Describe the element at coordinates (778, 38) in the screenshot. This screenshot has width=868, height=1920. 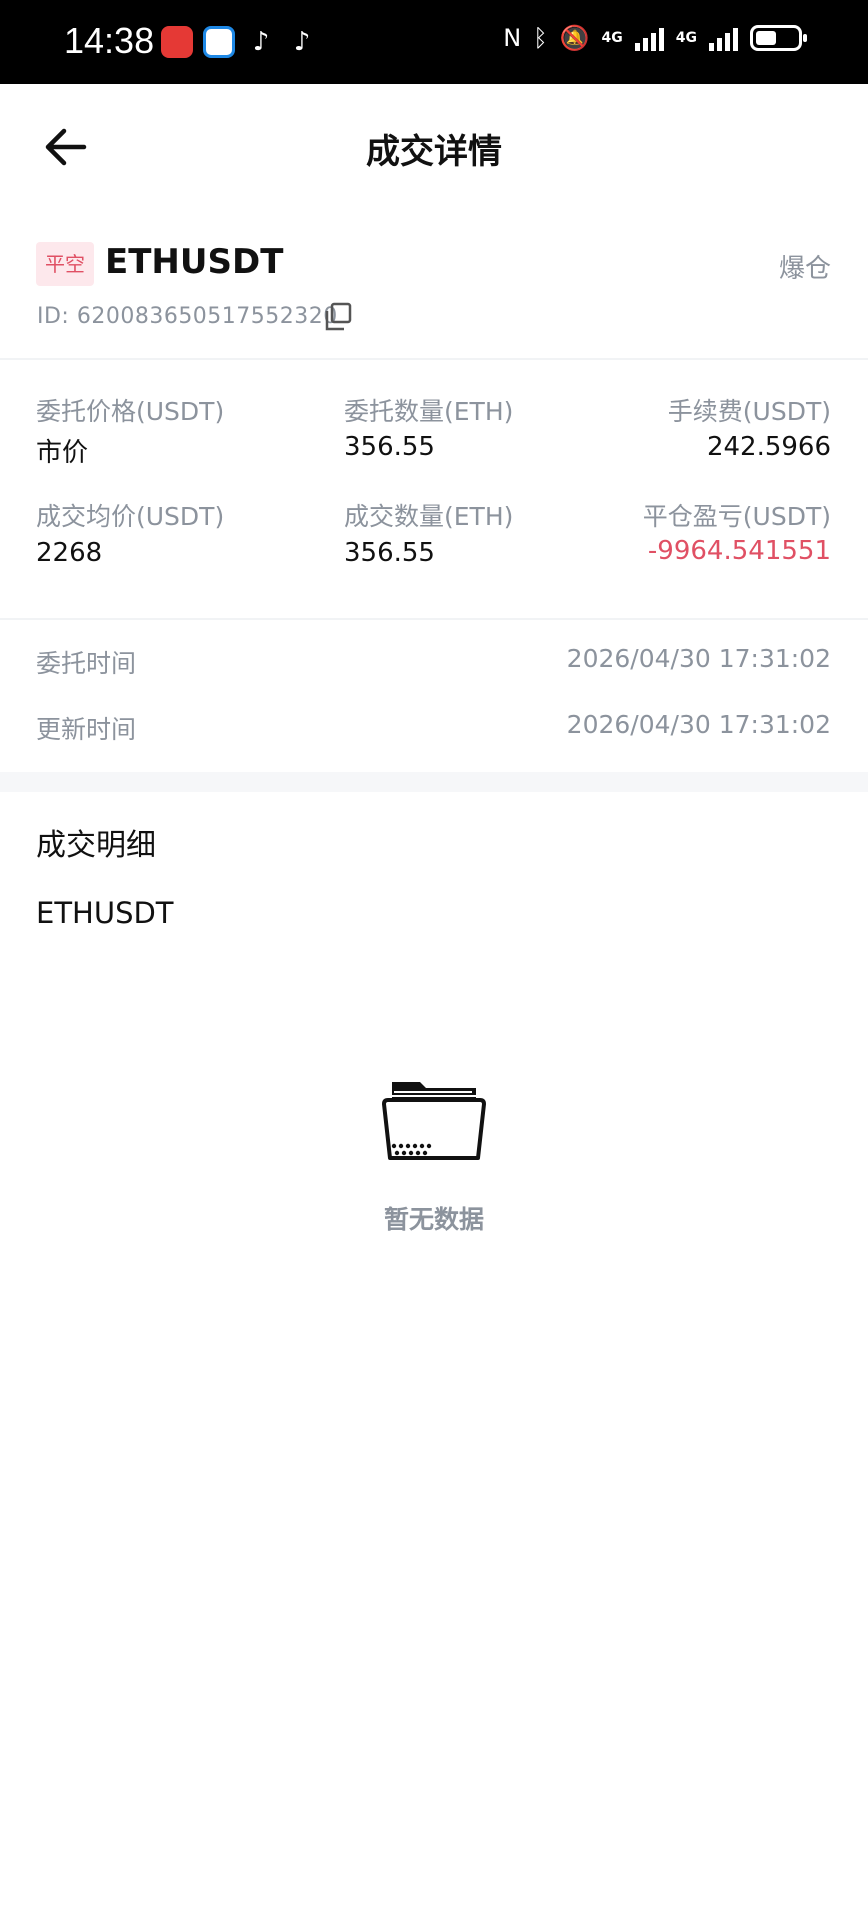
I see `battery-icon` at that location.